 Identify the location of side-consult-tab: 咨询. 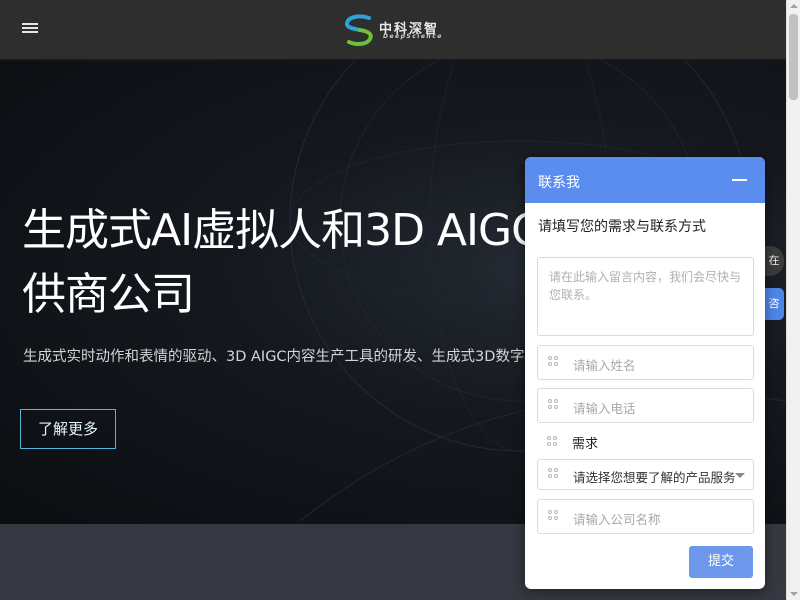
(774, 304).